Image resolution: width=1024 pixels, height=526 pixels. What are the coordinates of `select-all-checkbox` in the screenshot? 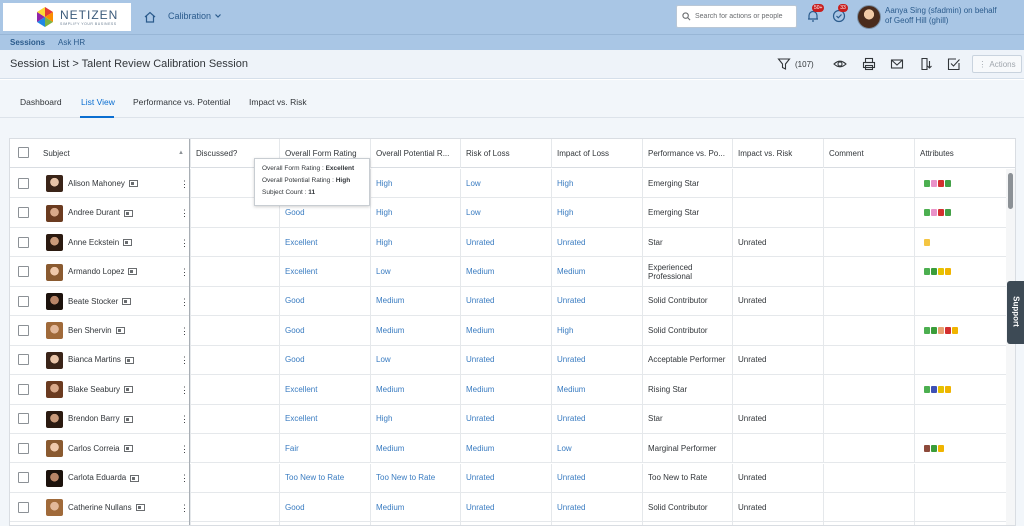 It's located at (23, 152).